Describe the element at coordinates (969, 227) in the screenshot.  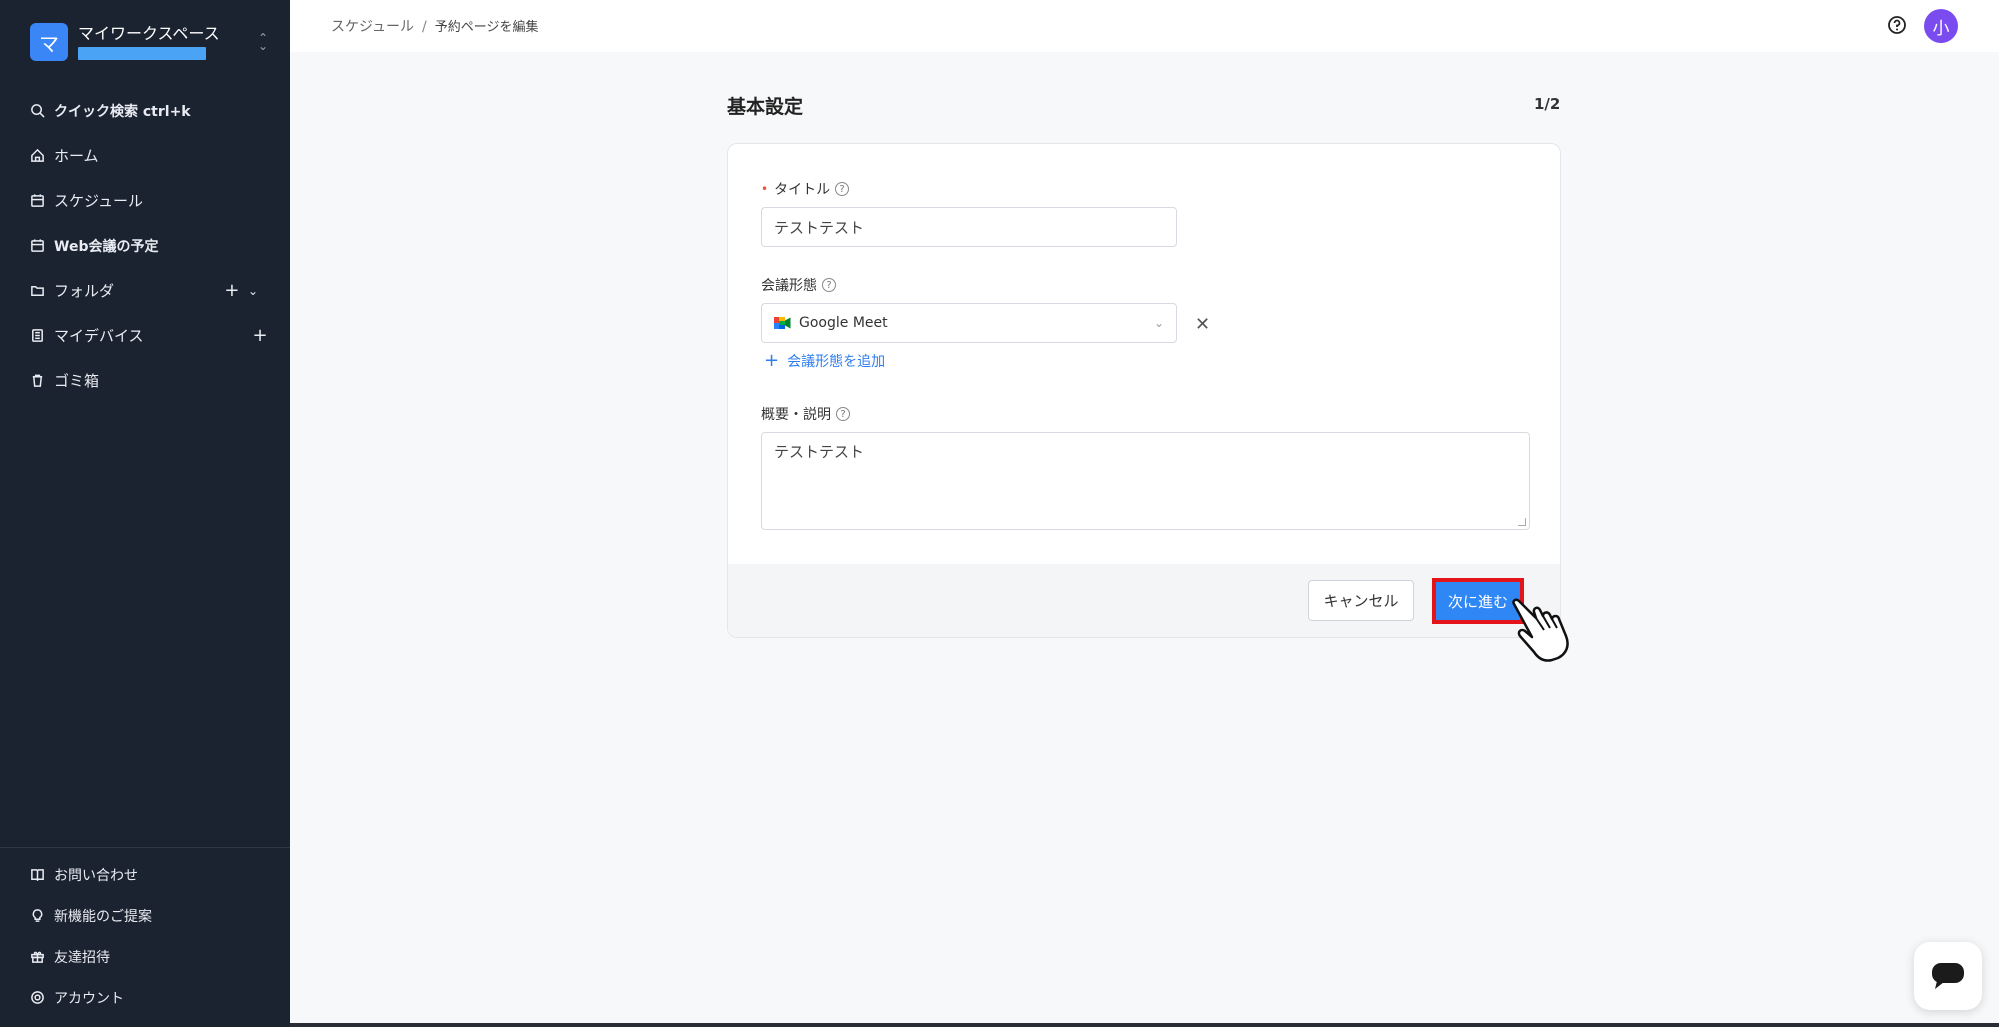
I see `title-input: テストテスト` at that location.